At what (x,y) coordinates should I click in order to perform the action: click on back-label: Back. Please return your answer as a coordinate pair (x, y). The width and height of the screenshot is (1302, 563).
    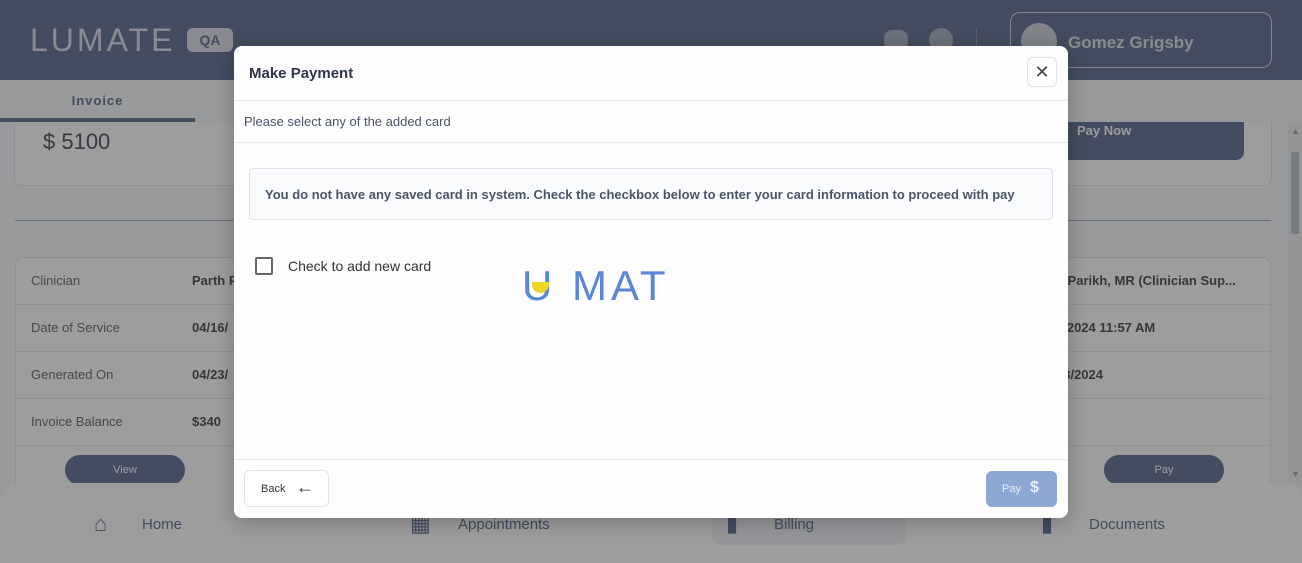
    Looking at the image, I should click on (273, 489).